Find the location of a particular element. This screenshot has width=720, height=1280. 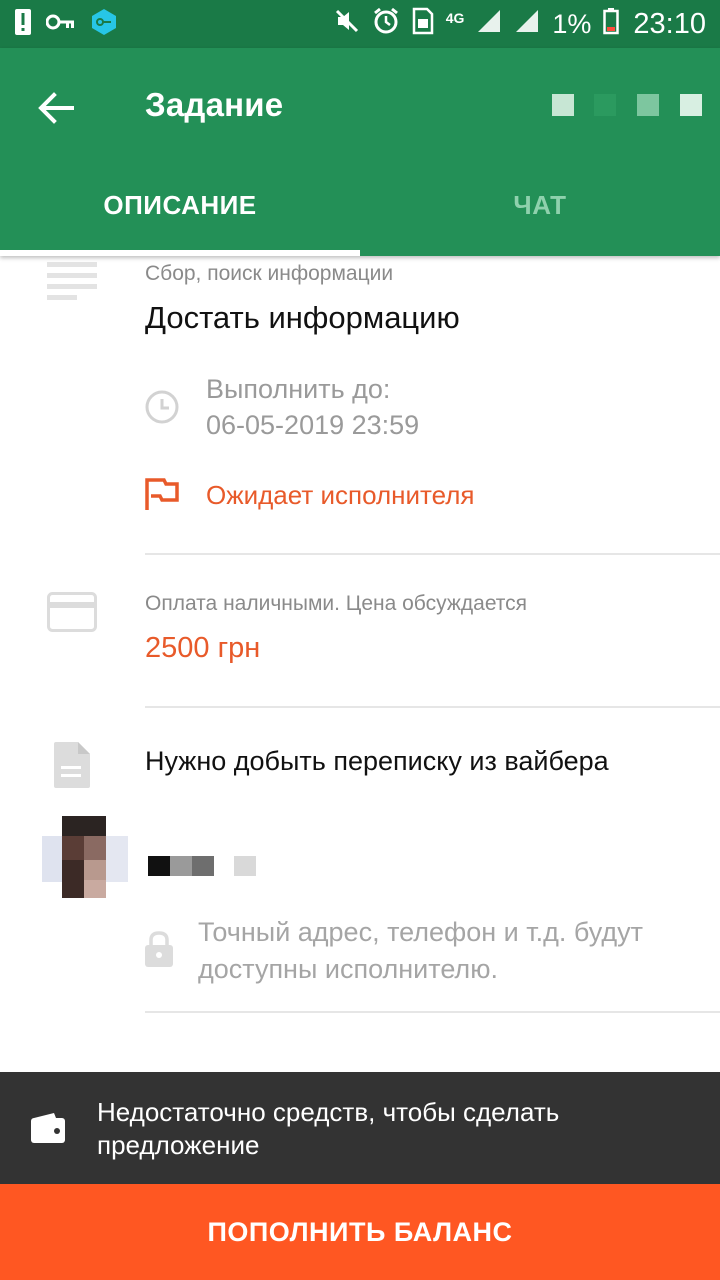

wallet-icon is located at coordinates (48, 1130).